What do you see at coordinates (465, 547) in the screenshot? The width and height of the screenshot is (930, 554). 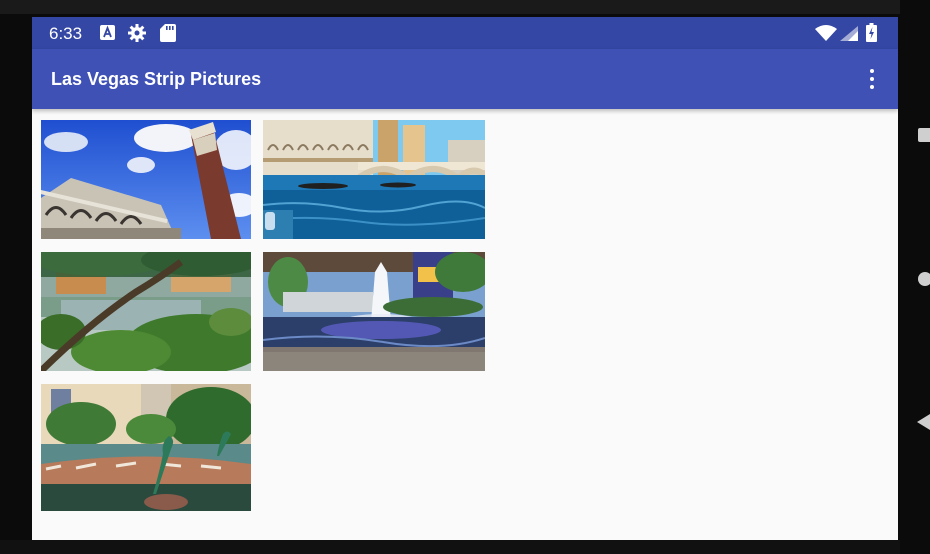 I see `device-bezel-bottom` at bounding box center [465, 547].